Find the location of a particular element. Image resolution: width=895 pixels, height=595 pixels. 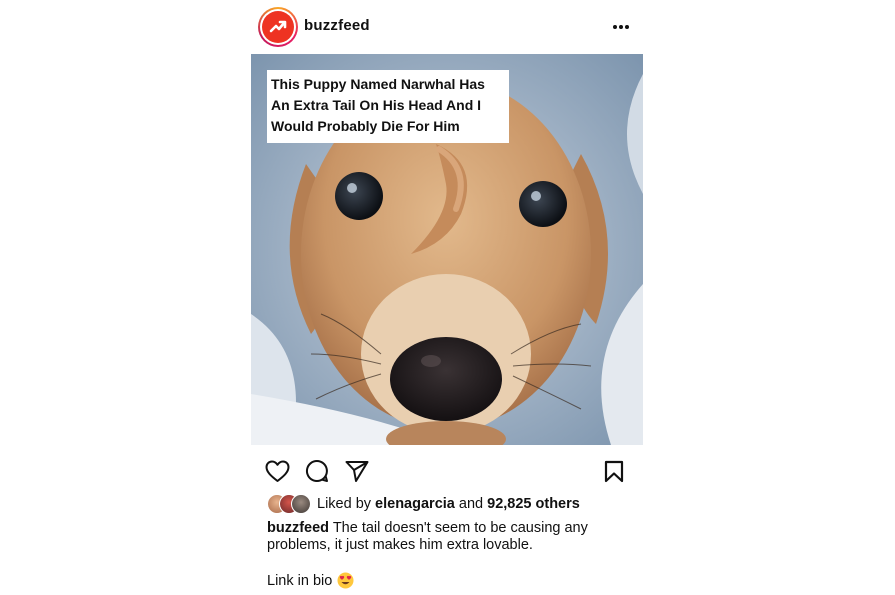

buzzfeed-trending-arrow-icon is located at coordinates (278, 27).